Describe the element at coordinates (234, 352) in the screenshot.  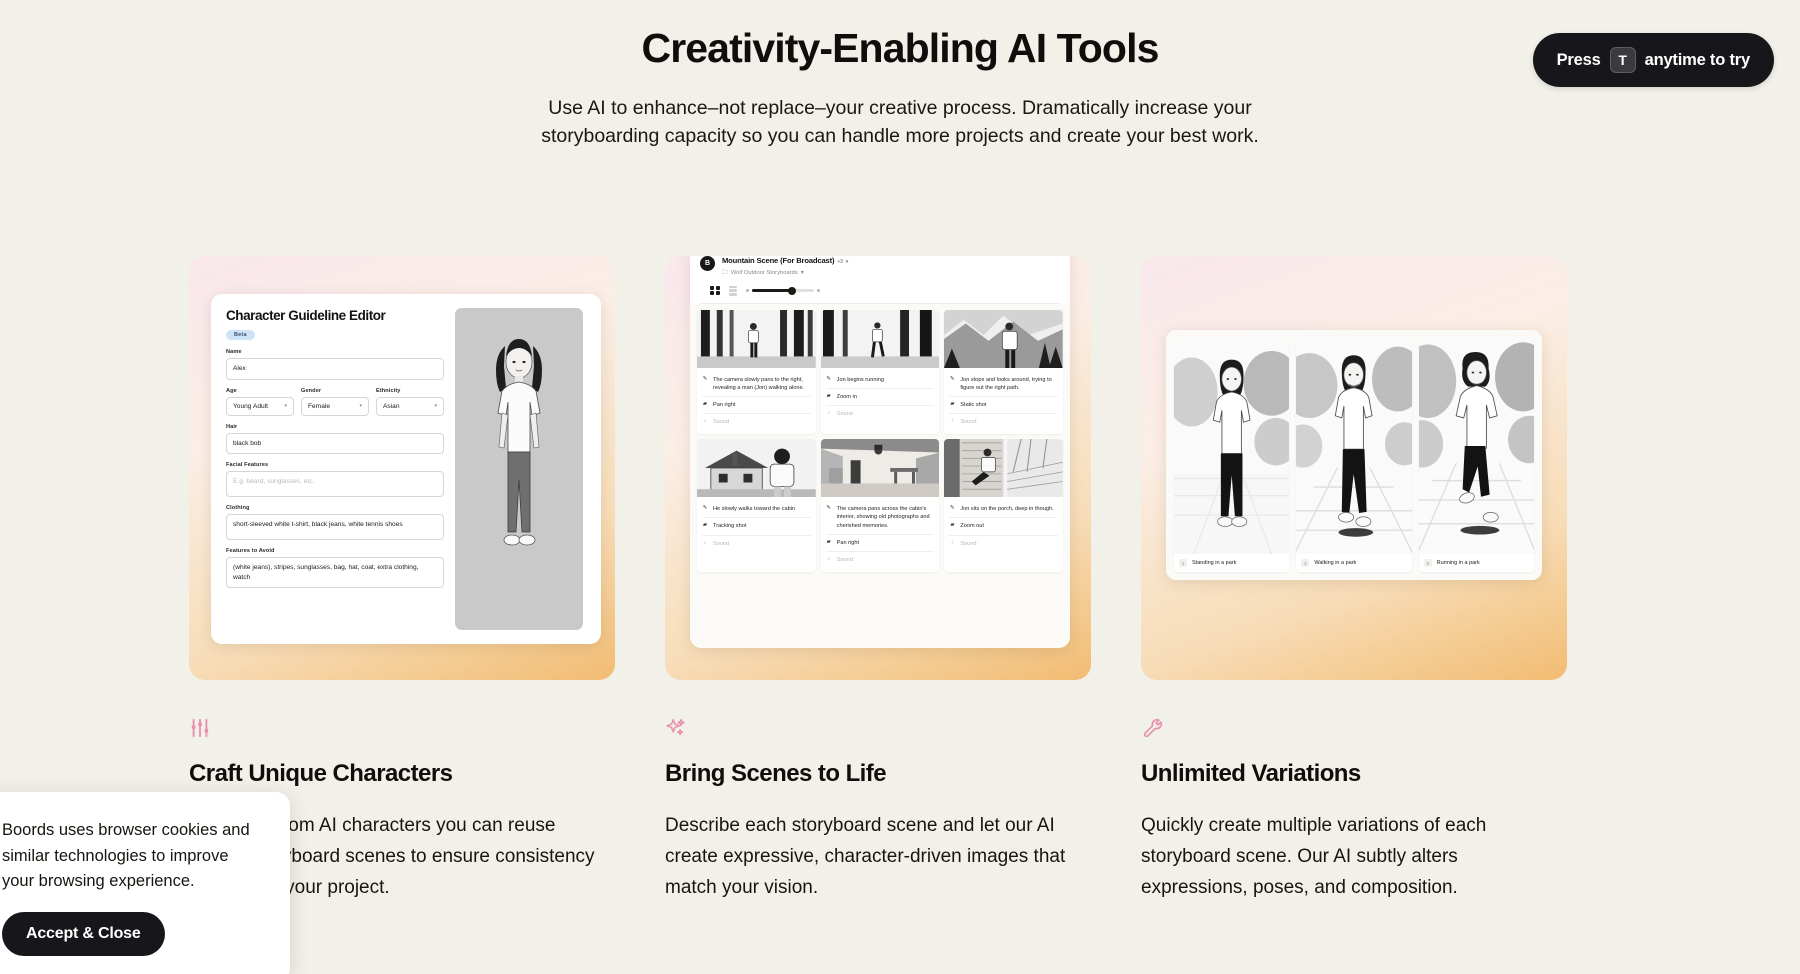
I see `field-name-label: Name` at that location.